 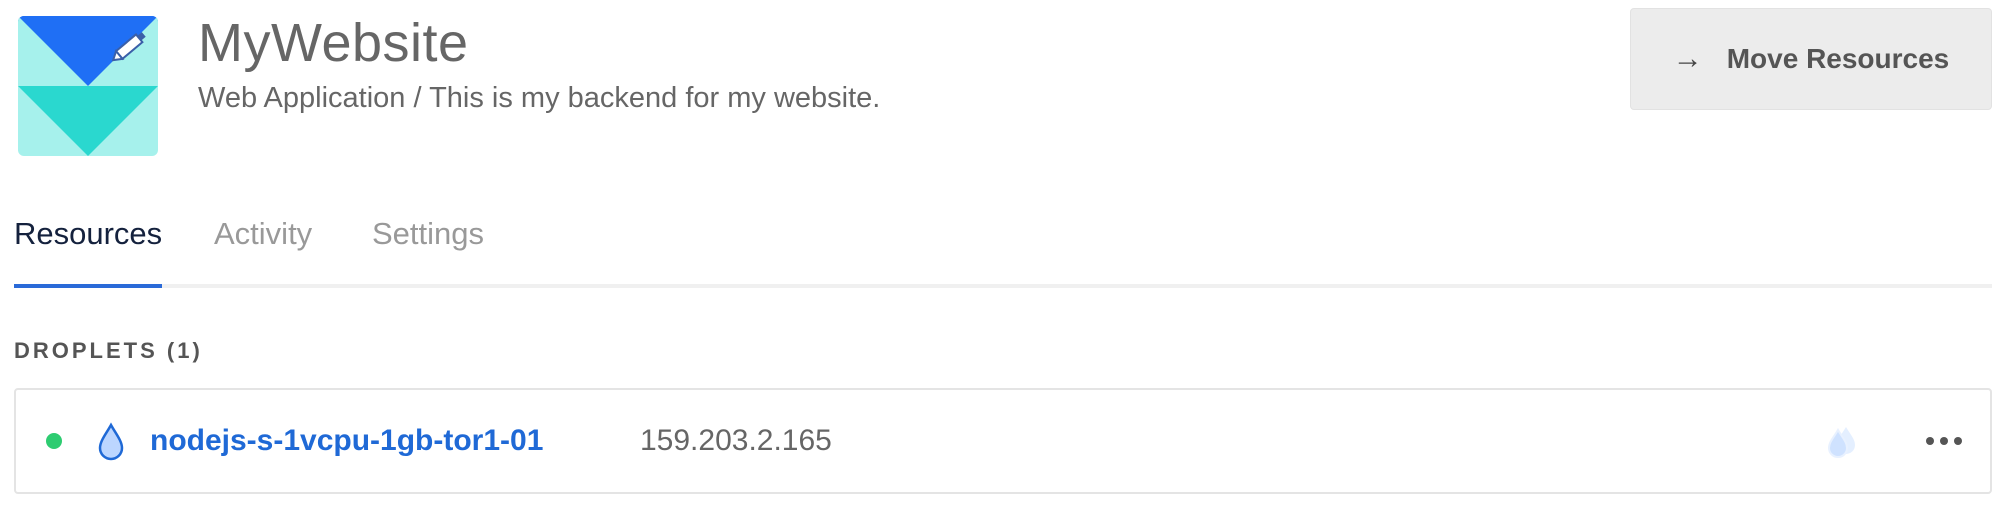 What do you see at coordinates (88, 286) in the screenshot?
I see `active-tab-indicator` at bounding box center [88, 286].